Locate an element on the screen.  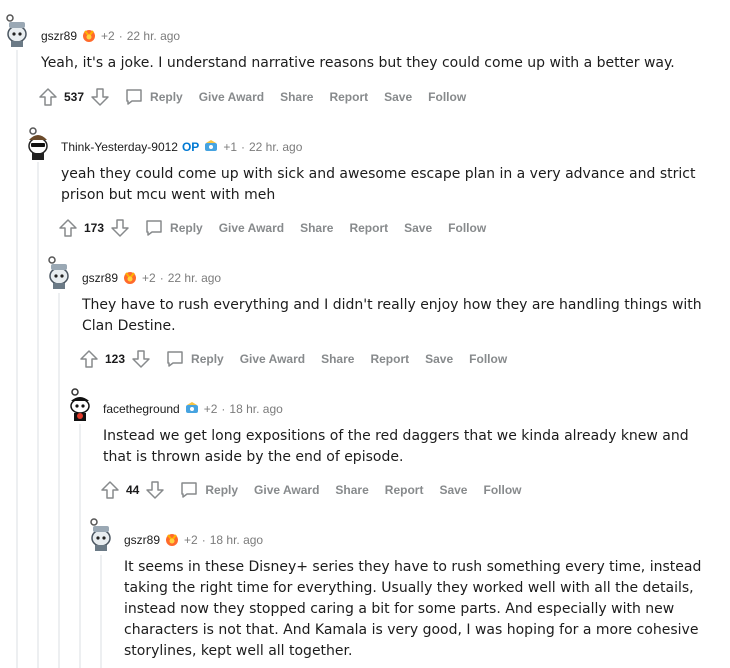
comment-meta: Think-Yesterday-9012 OP +1 · 22 hr. ago is located at coordinates (181, 147).